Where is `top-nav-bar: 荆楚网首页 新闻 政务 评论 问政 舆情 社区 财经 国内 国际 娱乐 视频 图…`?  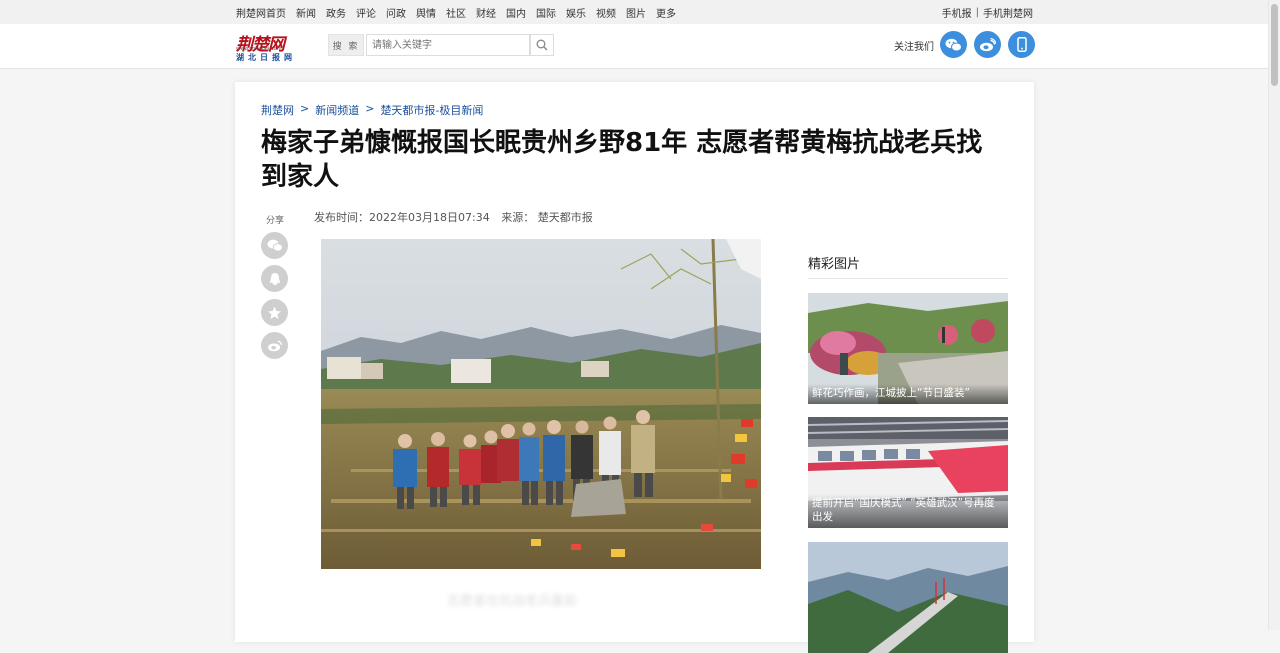
top-nav-bar: 荆楚网首页 新闻 政务 评论 问政 舆情 社区 财经 国内 国际 娱乐 视频 图… is located at coordinates (634, 12).